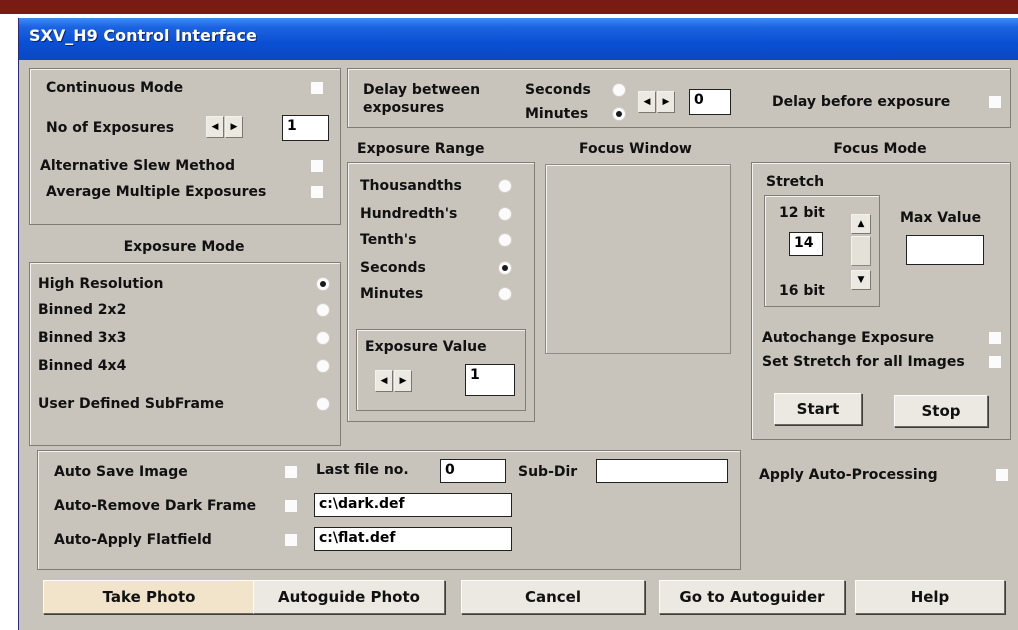  Describe the element at coordinates (155, 506) in the screenshot. I see `remove-dark-label: Auto-Remove Dark Frame` at that location.